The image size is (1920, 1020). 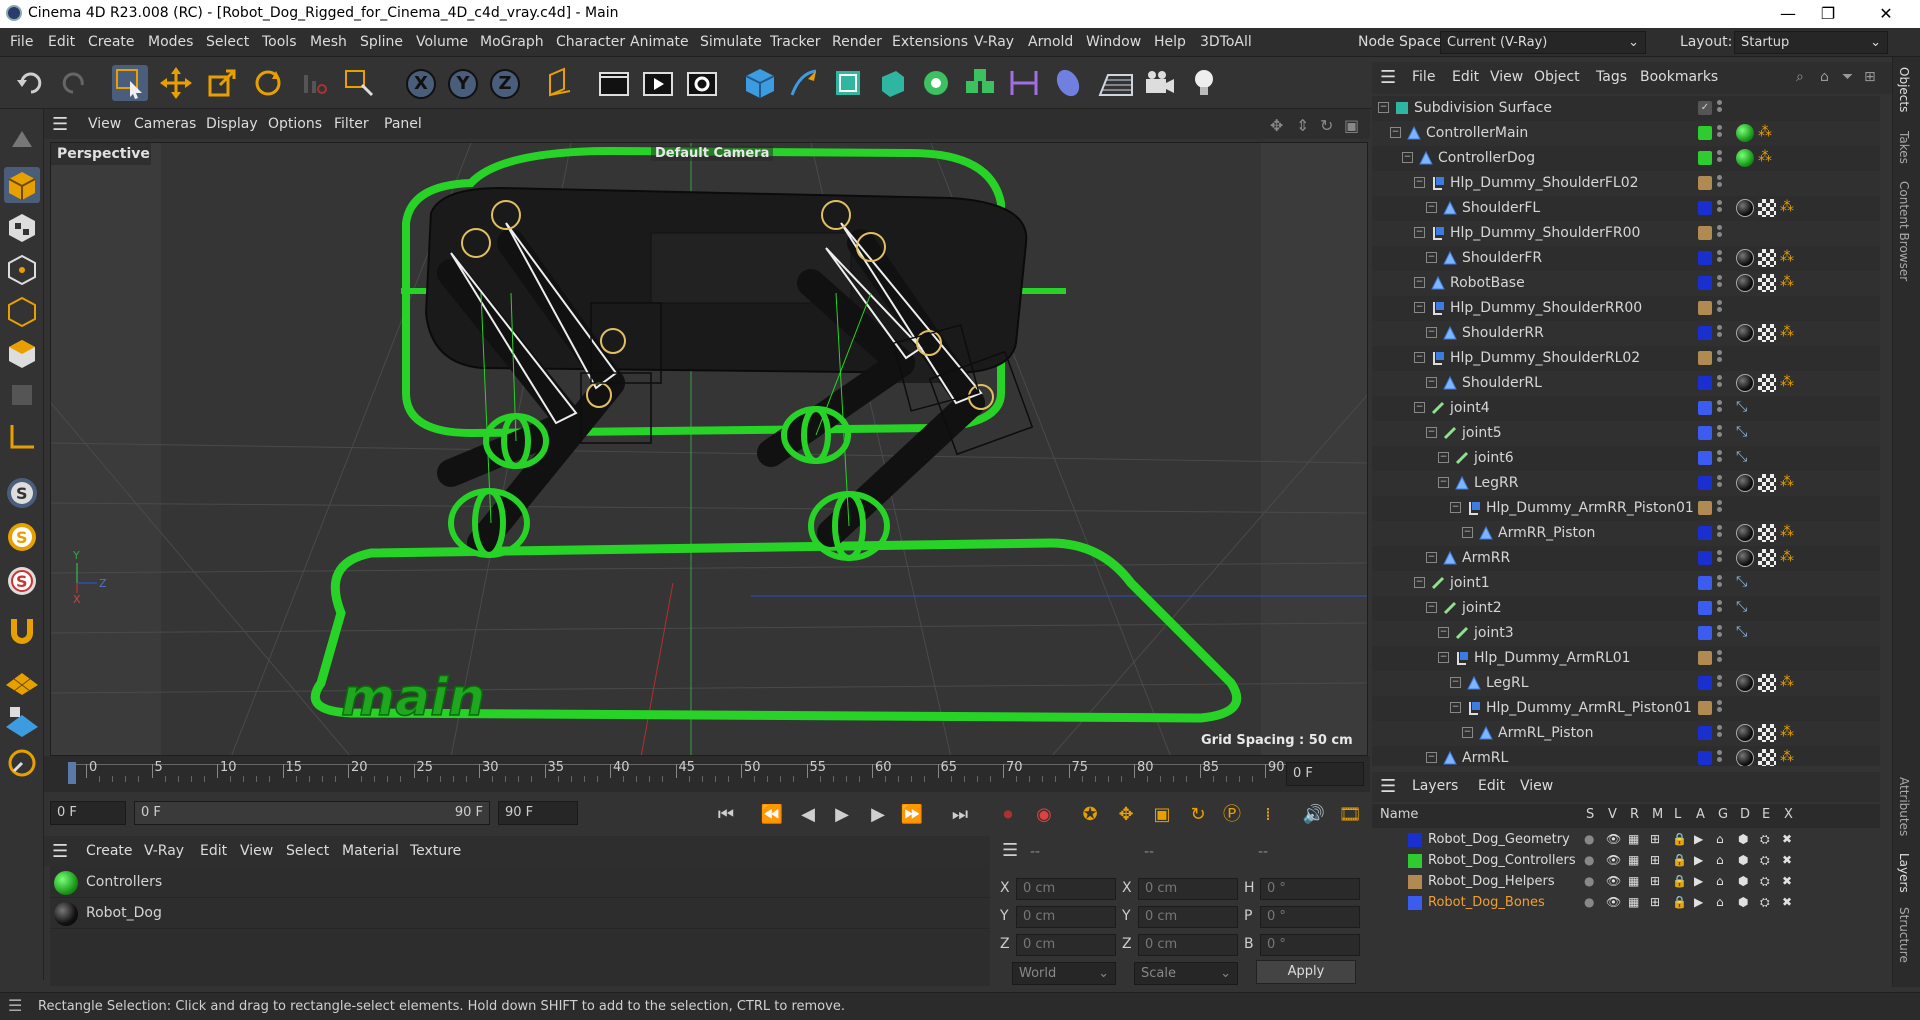 I want to click on rectangle-selection-icon, so click(x=130, y=83).